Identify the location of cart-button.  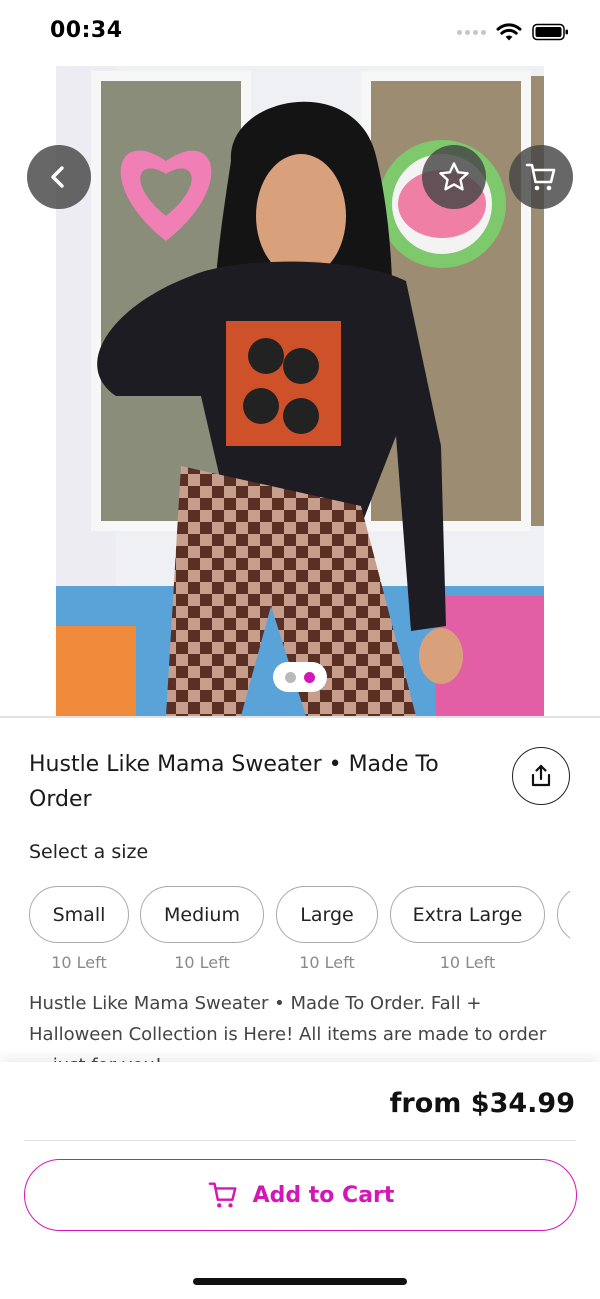
(541, 177).